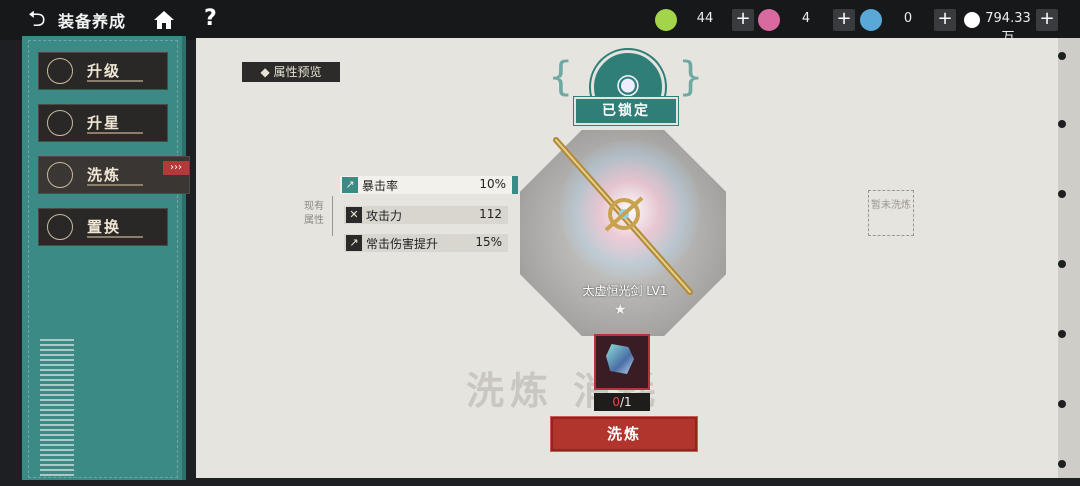 The height and width of the screenshot is (486, 1080). Describe the element at coordinates (92, 21) in the screenshot. I see `page-title: 装备养成` at that location.